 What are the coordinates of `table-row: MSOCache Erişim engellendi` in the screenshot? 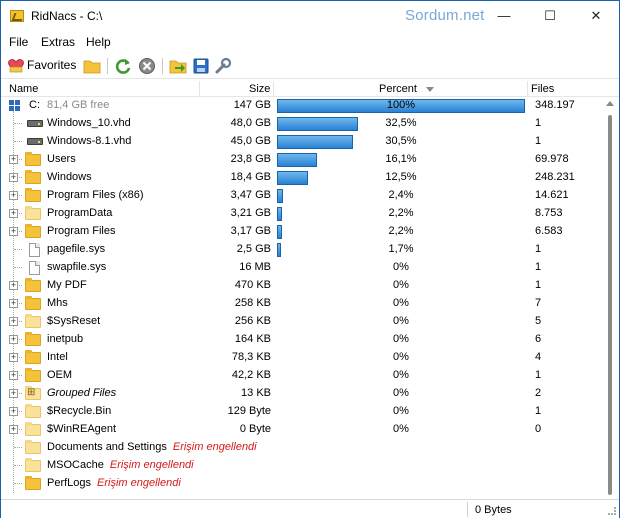 It's located at (301, 466).